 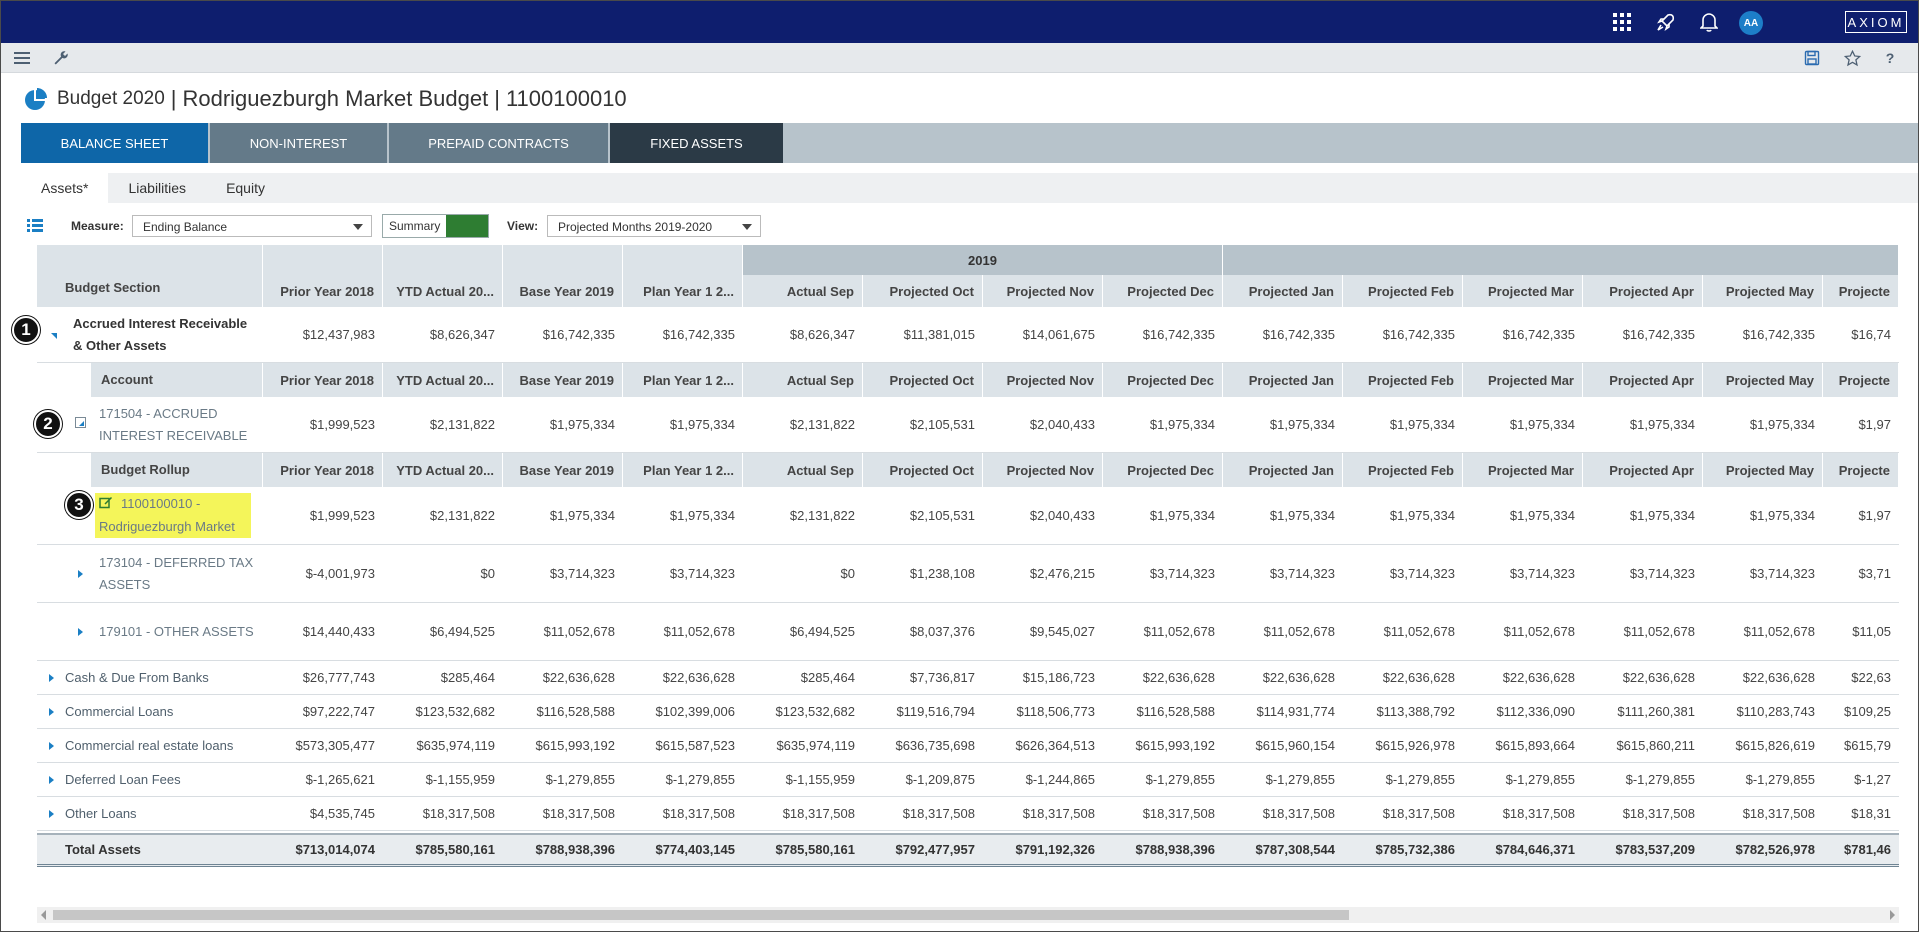 I want to click on tab-prepaid-contracts: PREPAID CONTRACTS, so click(x=498, y=143).